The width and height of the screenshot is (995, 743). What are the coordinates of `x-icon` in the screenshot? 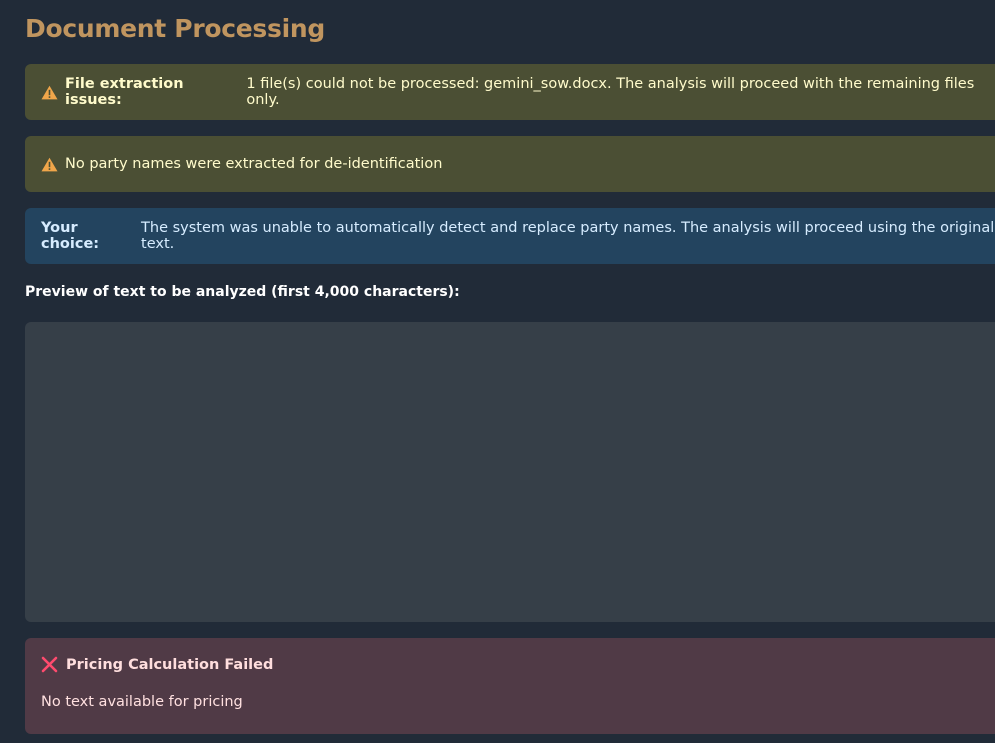 It's located at (49, 664).